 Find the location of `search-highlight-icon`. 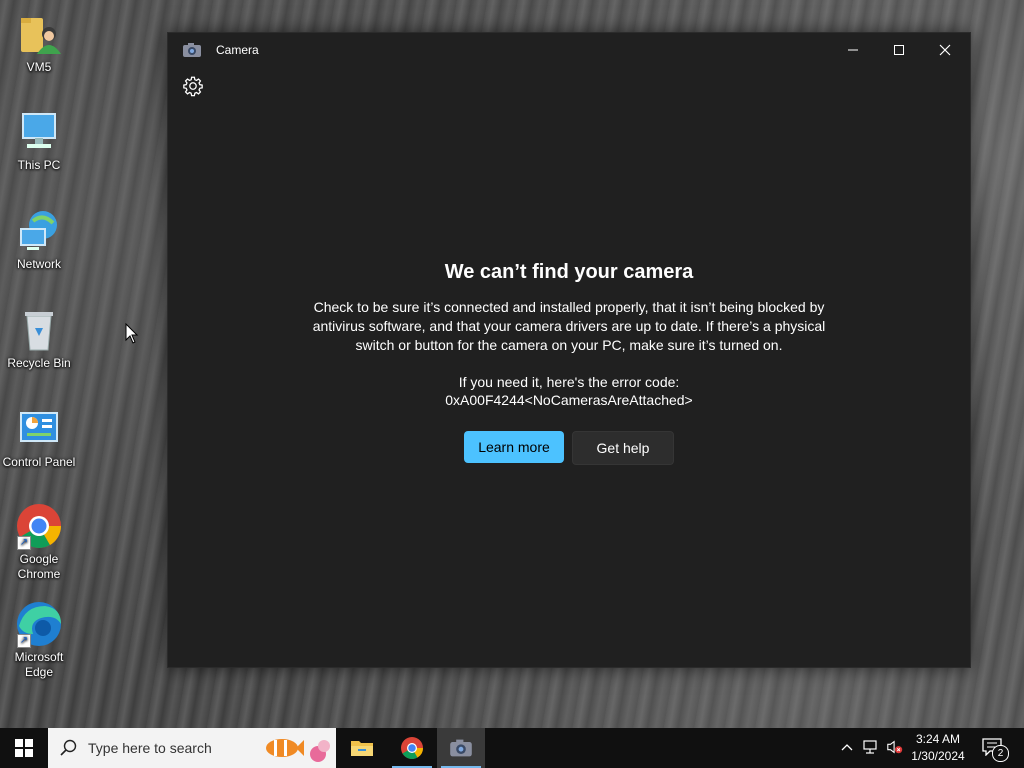

search-highlight-icon is located at coordinates (298, 750).